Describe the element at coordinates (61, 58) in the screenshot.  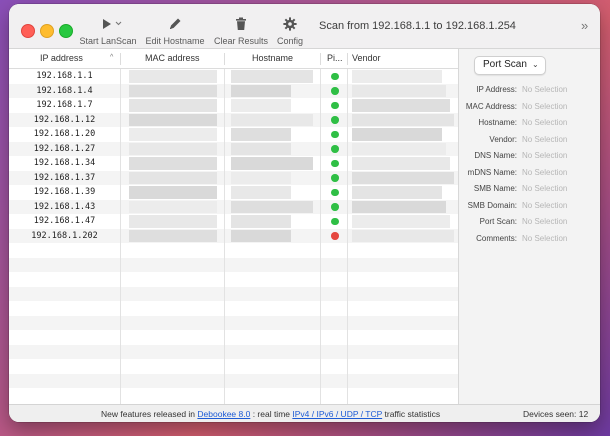
I see `column-header-ip: IP address` at that location.